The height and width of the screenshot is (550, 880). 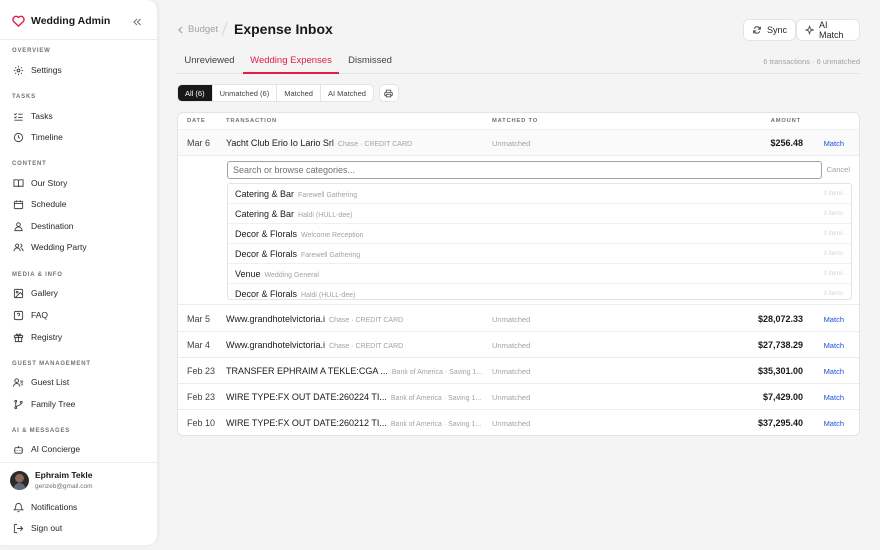 I want to click on table-header: DATE TRANSACTION MATCHED TO AMOUNT, so click(x=518, y=121).